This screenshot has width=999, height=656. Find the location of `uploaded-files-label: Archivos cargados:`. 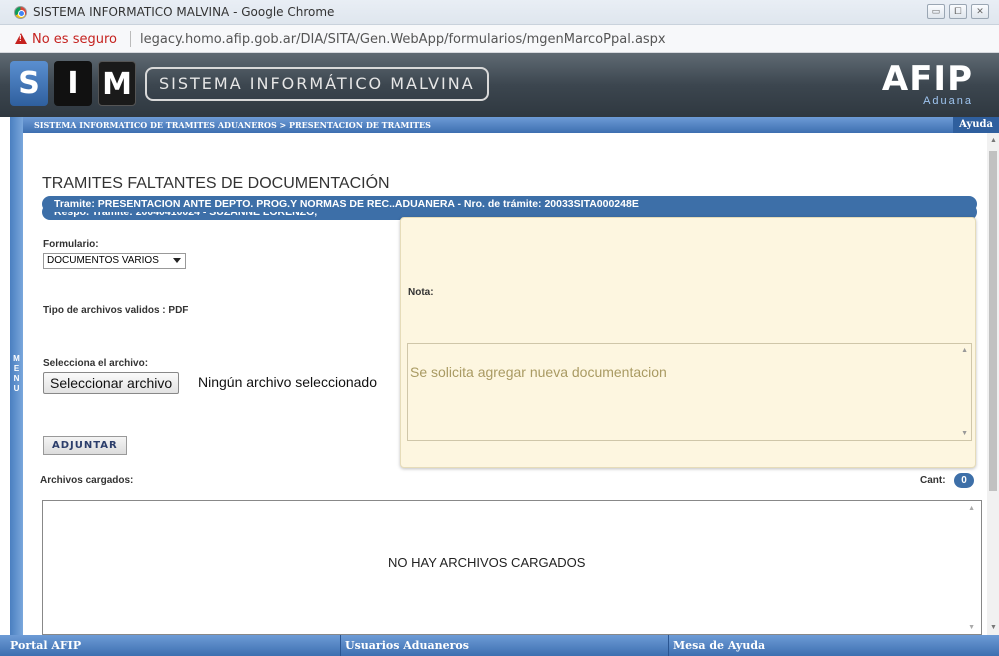

uploaded-files-label: Archivos cargados: is located at coordinates (87, 480).